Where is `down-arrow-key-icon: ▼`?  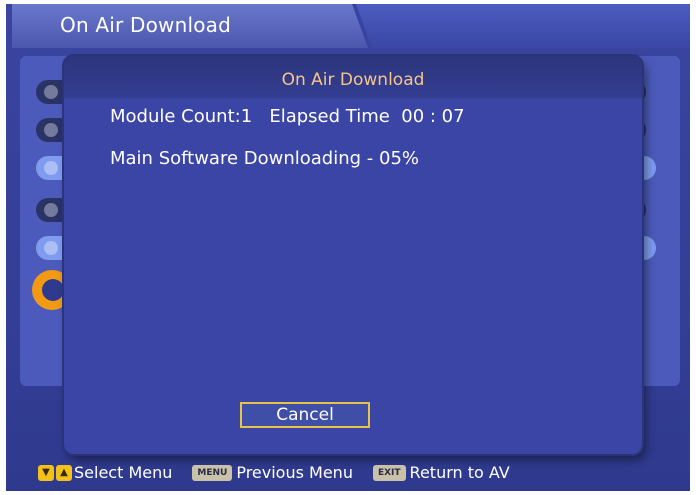
down-arrow-key-icon: ▼ is located at coordinates (46, 472).